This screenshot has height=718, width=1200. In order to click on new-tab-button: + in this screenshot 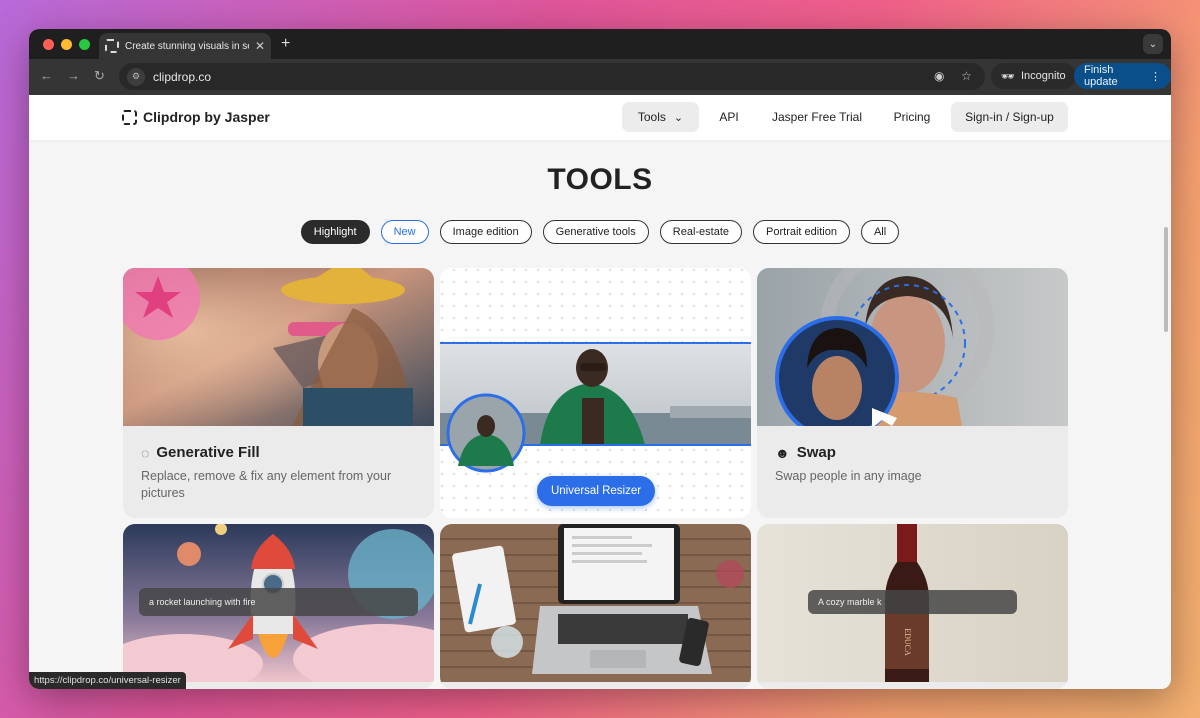, I will do `click(285, 44)`.